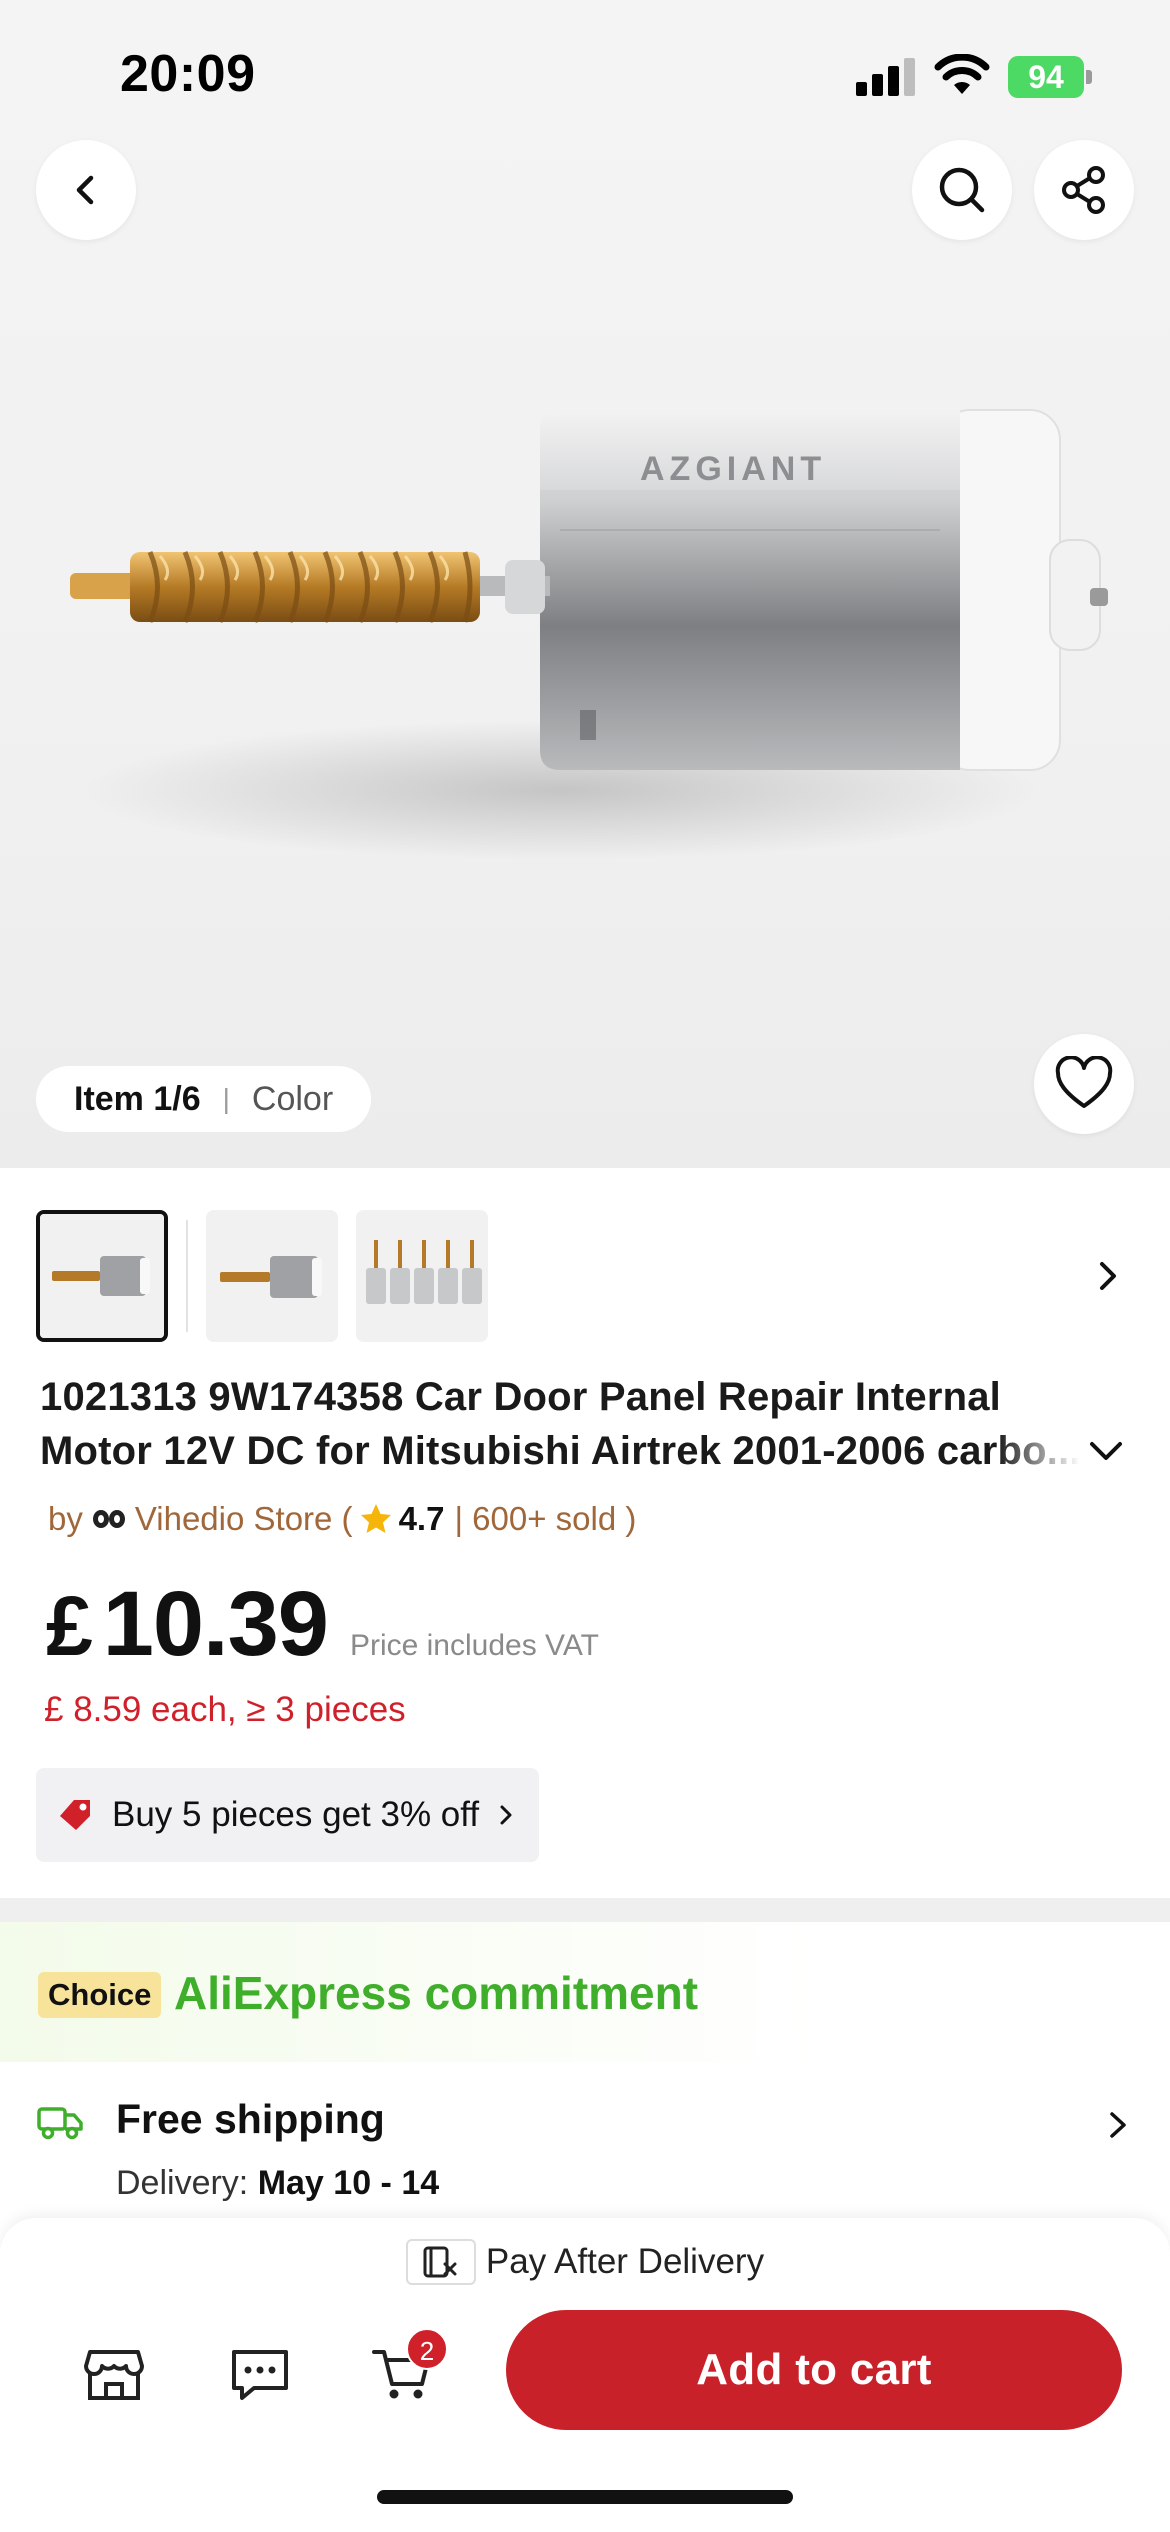  I want to click on back-button, so click(86, 190).